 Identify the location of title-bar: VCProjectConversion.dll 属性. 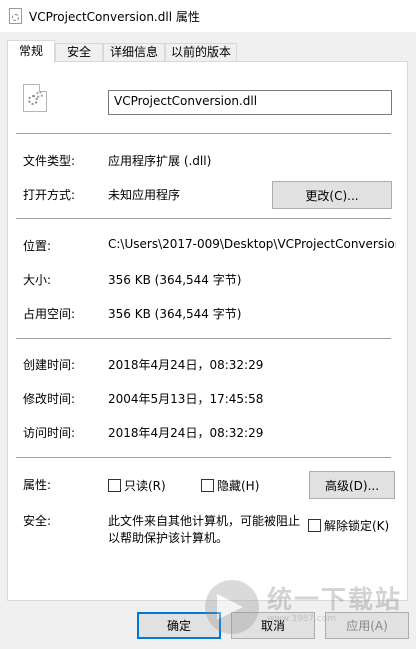
(208, 16).